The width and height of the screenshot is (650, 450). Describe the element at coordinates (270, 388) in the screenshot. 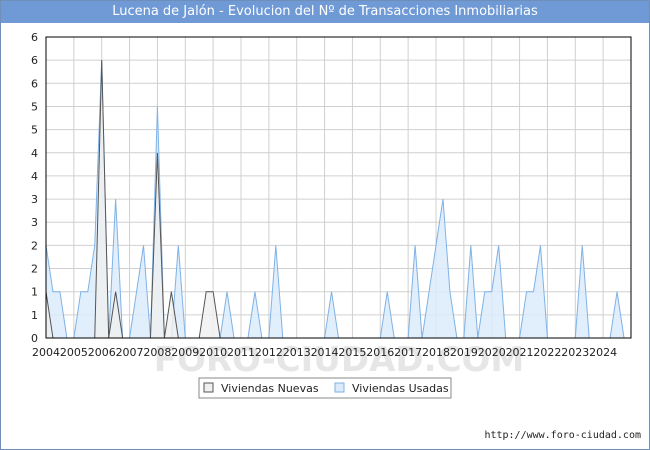

I see `legend-label-nuevas: Viviendas Nuevas` at that location.